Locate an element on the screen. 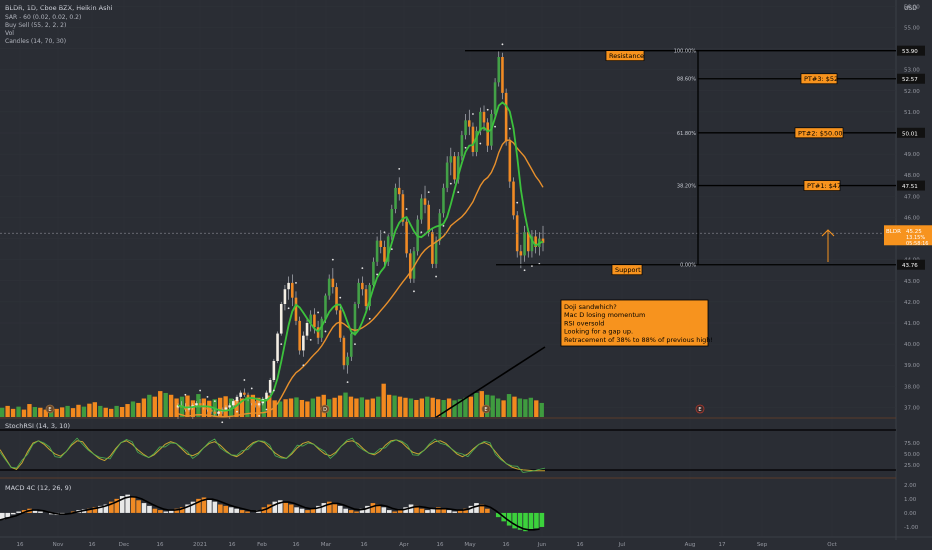 This screenshot has width=932, height=550. symbol-header: BLDR, 1D, Cboe BZX, Heikin Ashi is located at coordinates (59, 8).